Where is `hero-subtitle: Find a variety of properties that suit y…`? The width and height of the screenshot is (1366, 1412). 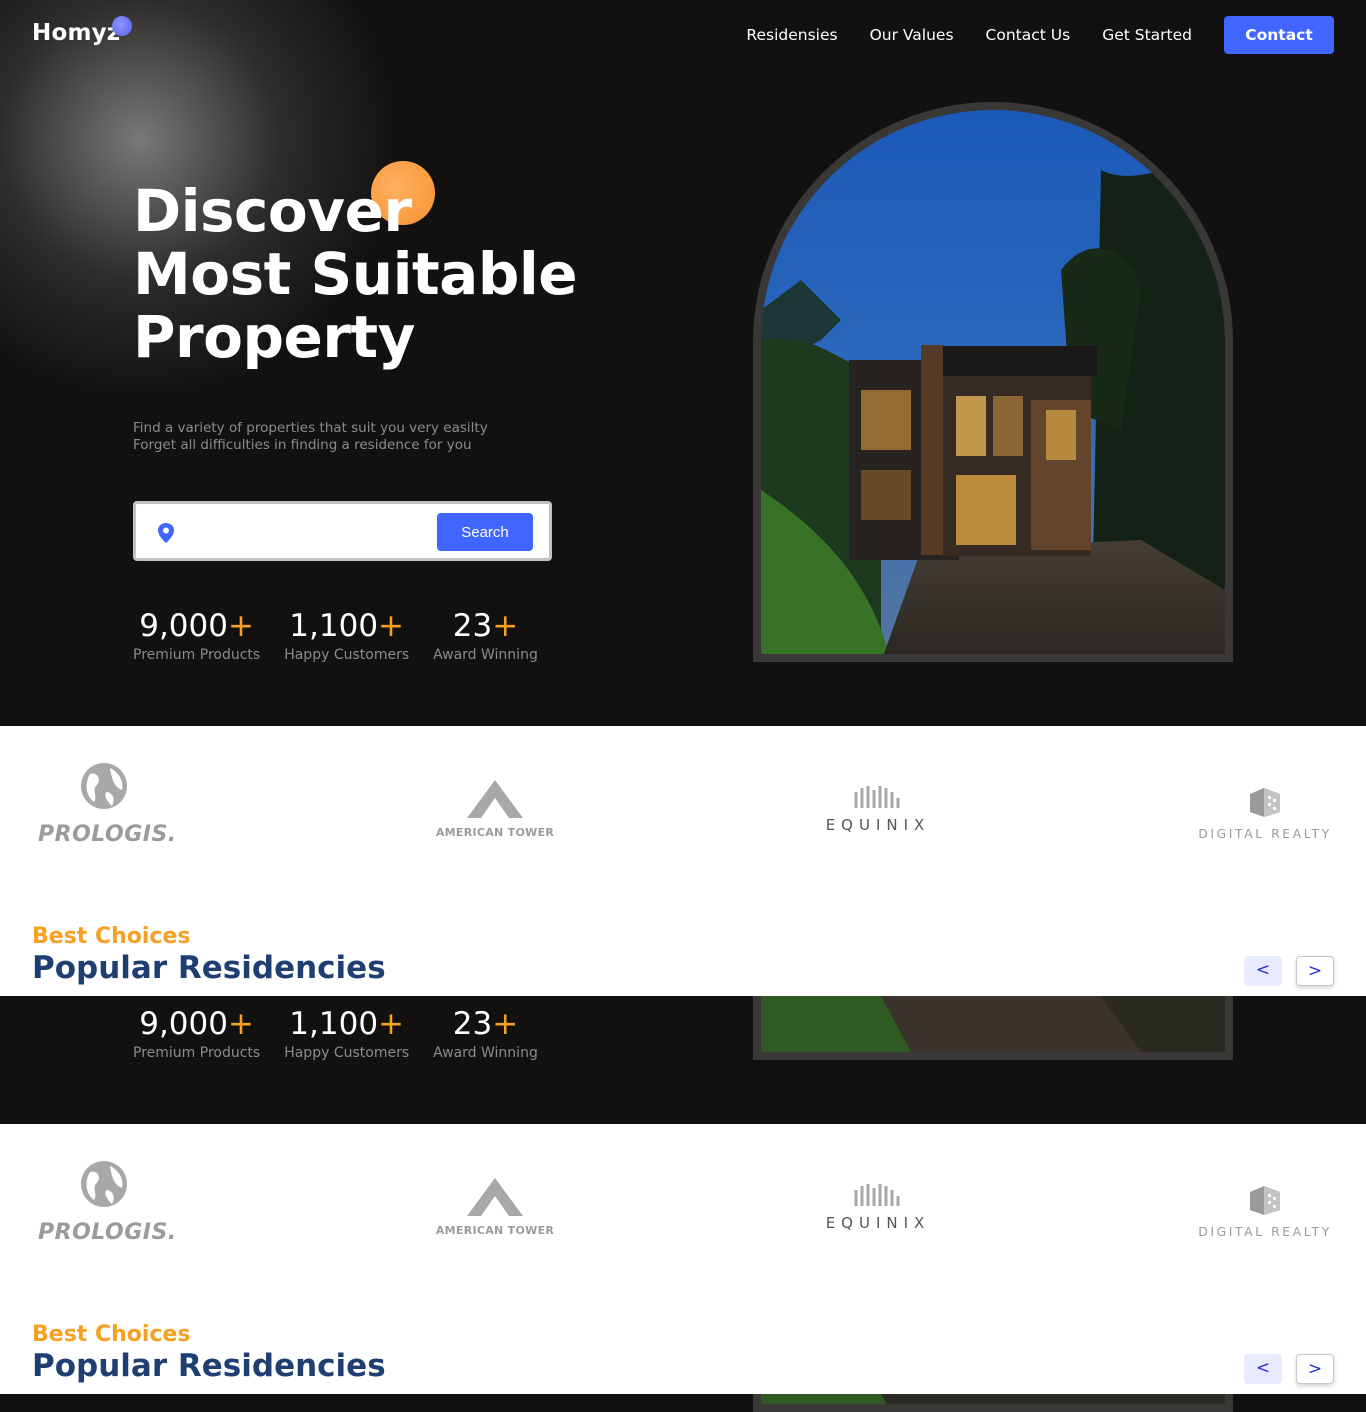 hero-subtitle: Find a variety of properties that suit y… is located at coordinates (310, 437).